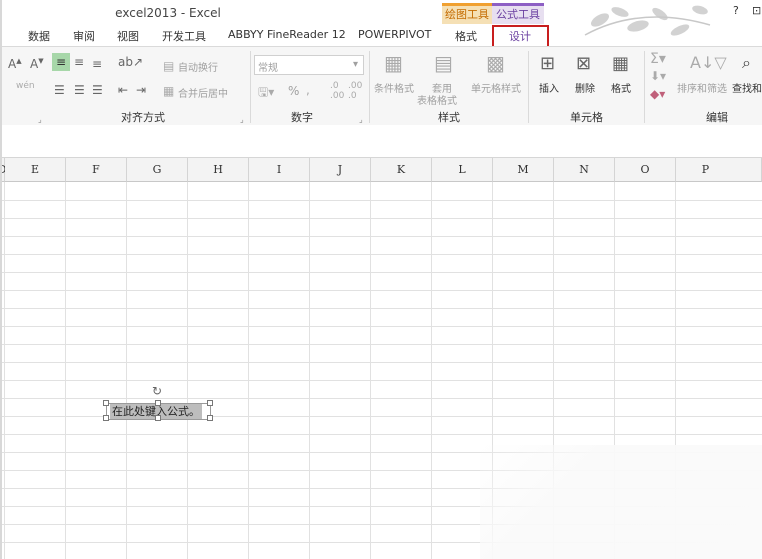 This screenshot has width=762, height=559. I want to click on chevron-down-icon: ▾, so click(356, 64).